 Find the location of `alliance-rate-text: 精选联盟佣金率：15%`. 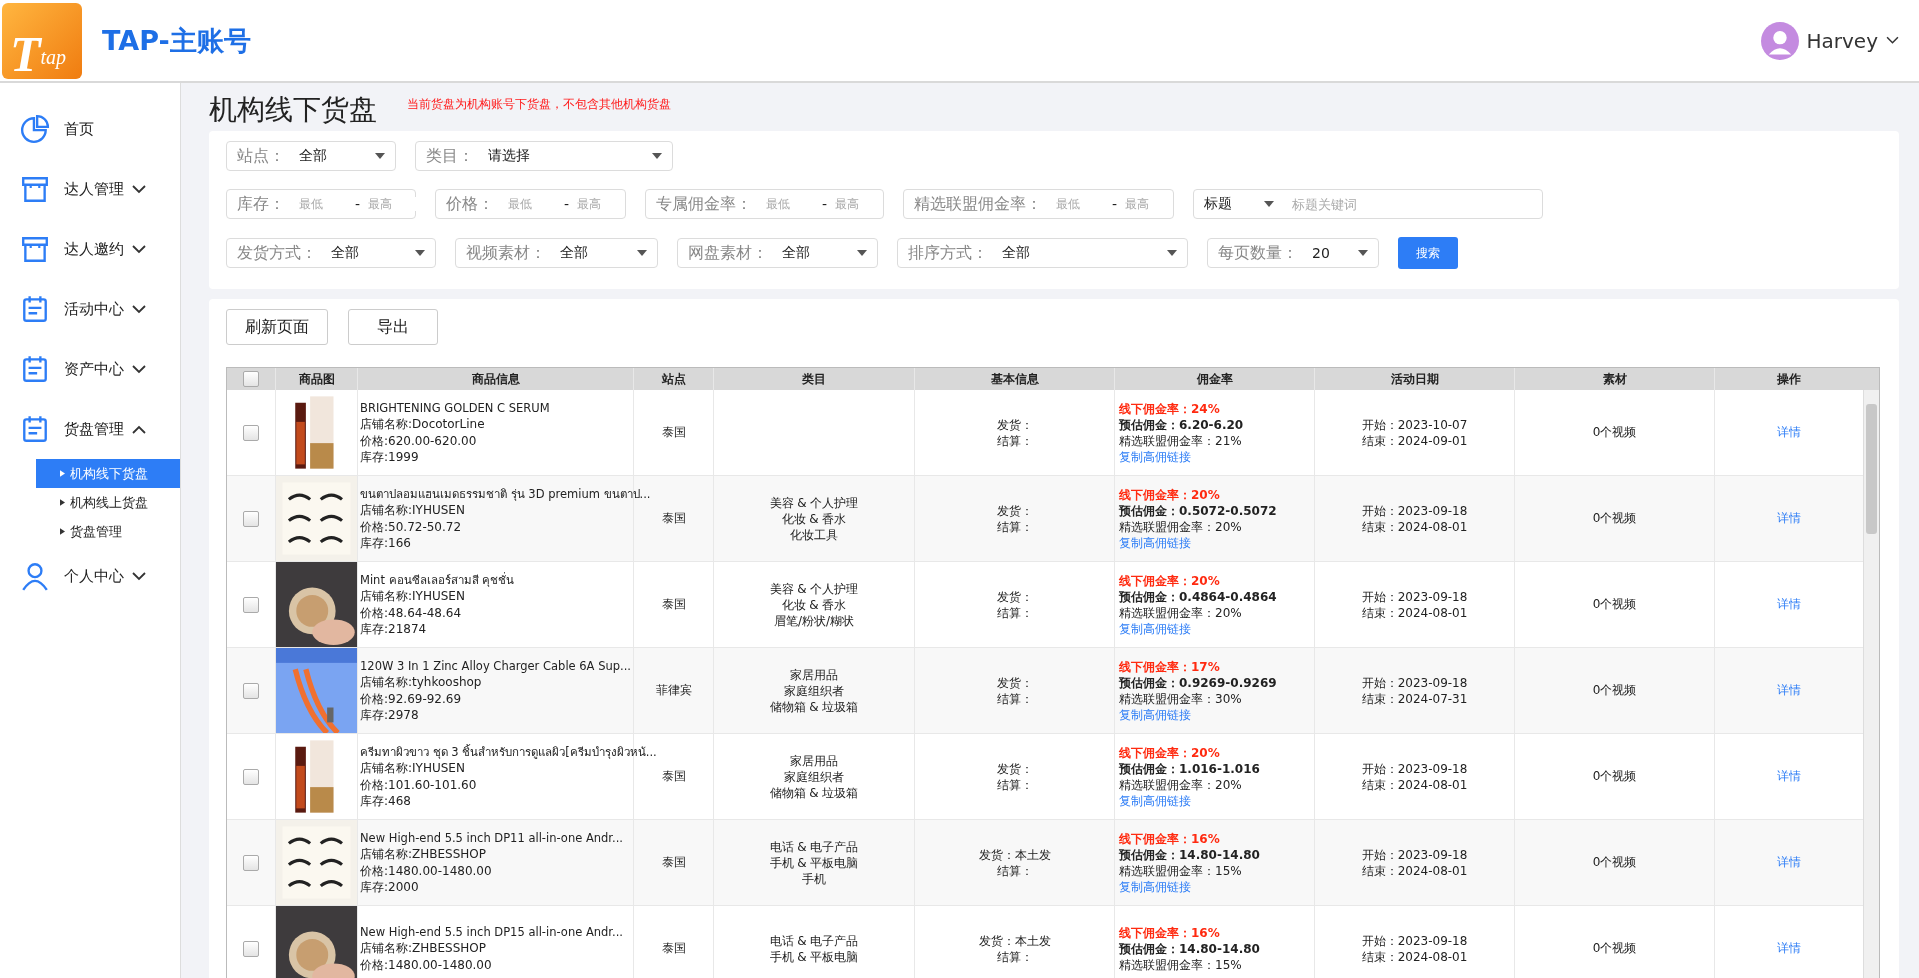

alliance-rate-text: 精选联盟佣金率：15% is located at coordinates (1180, 964).